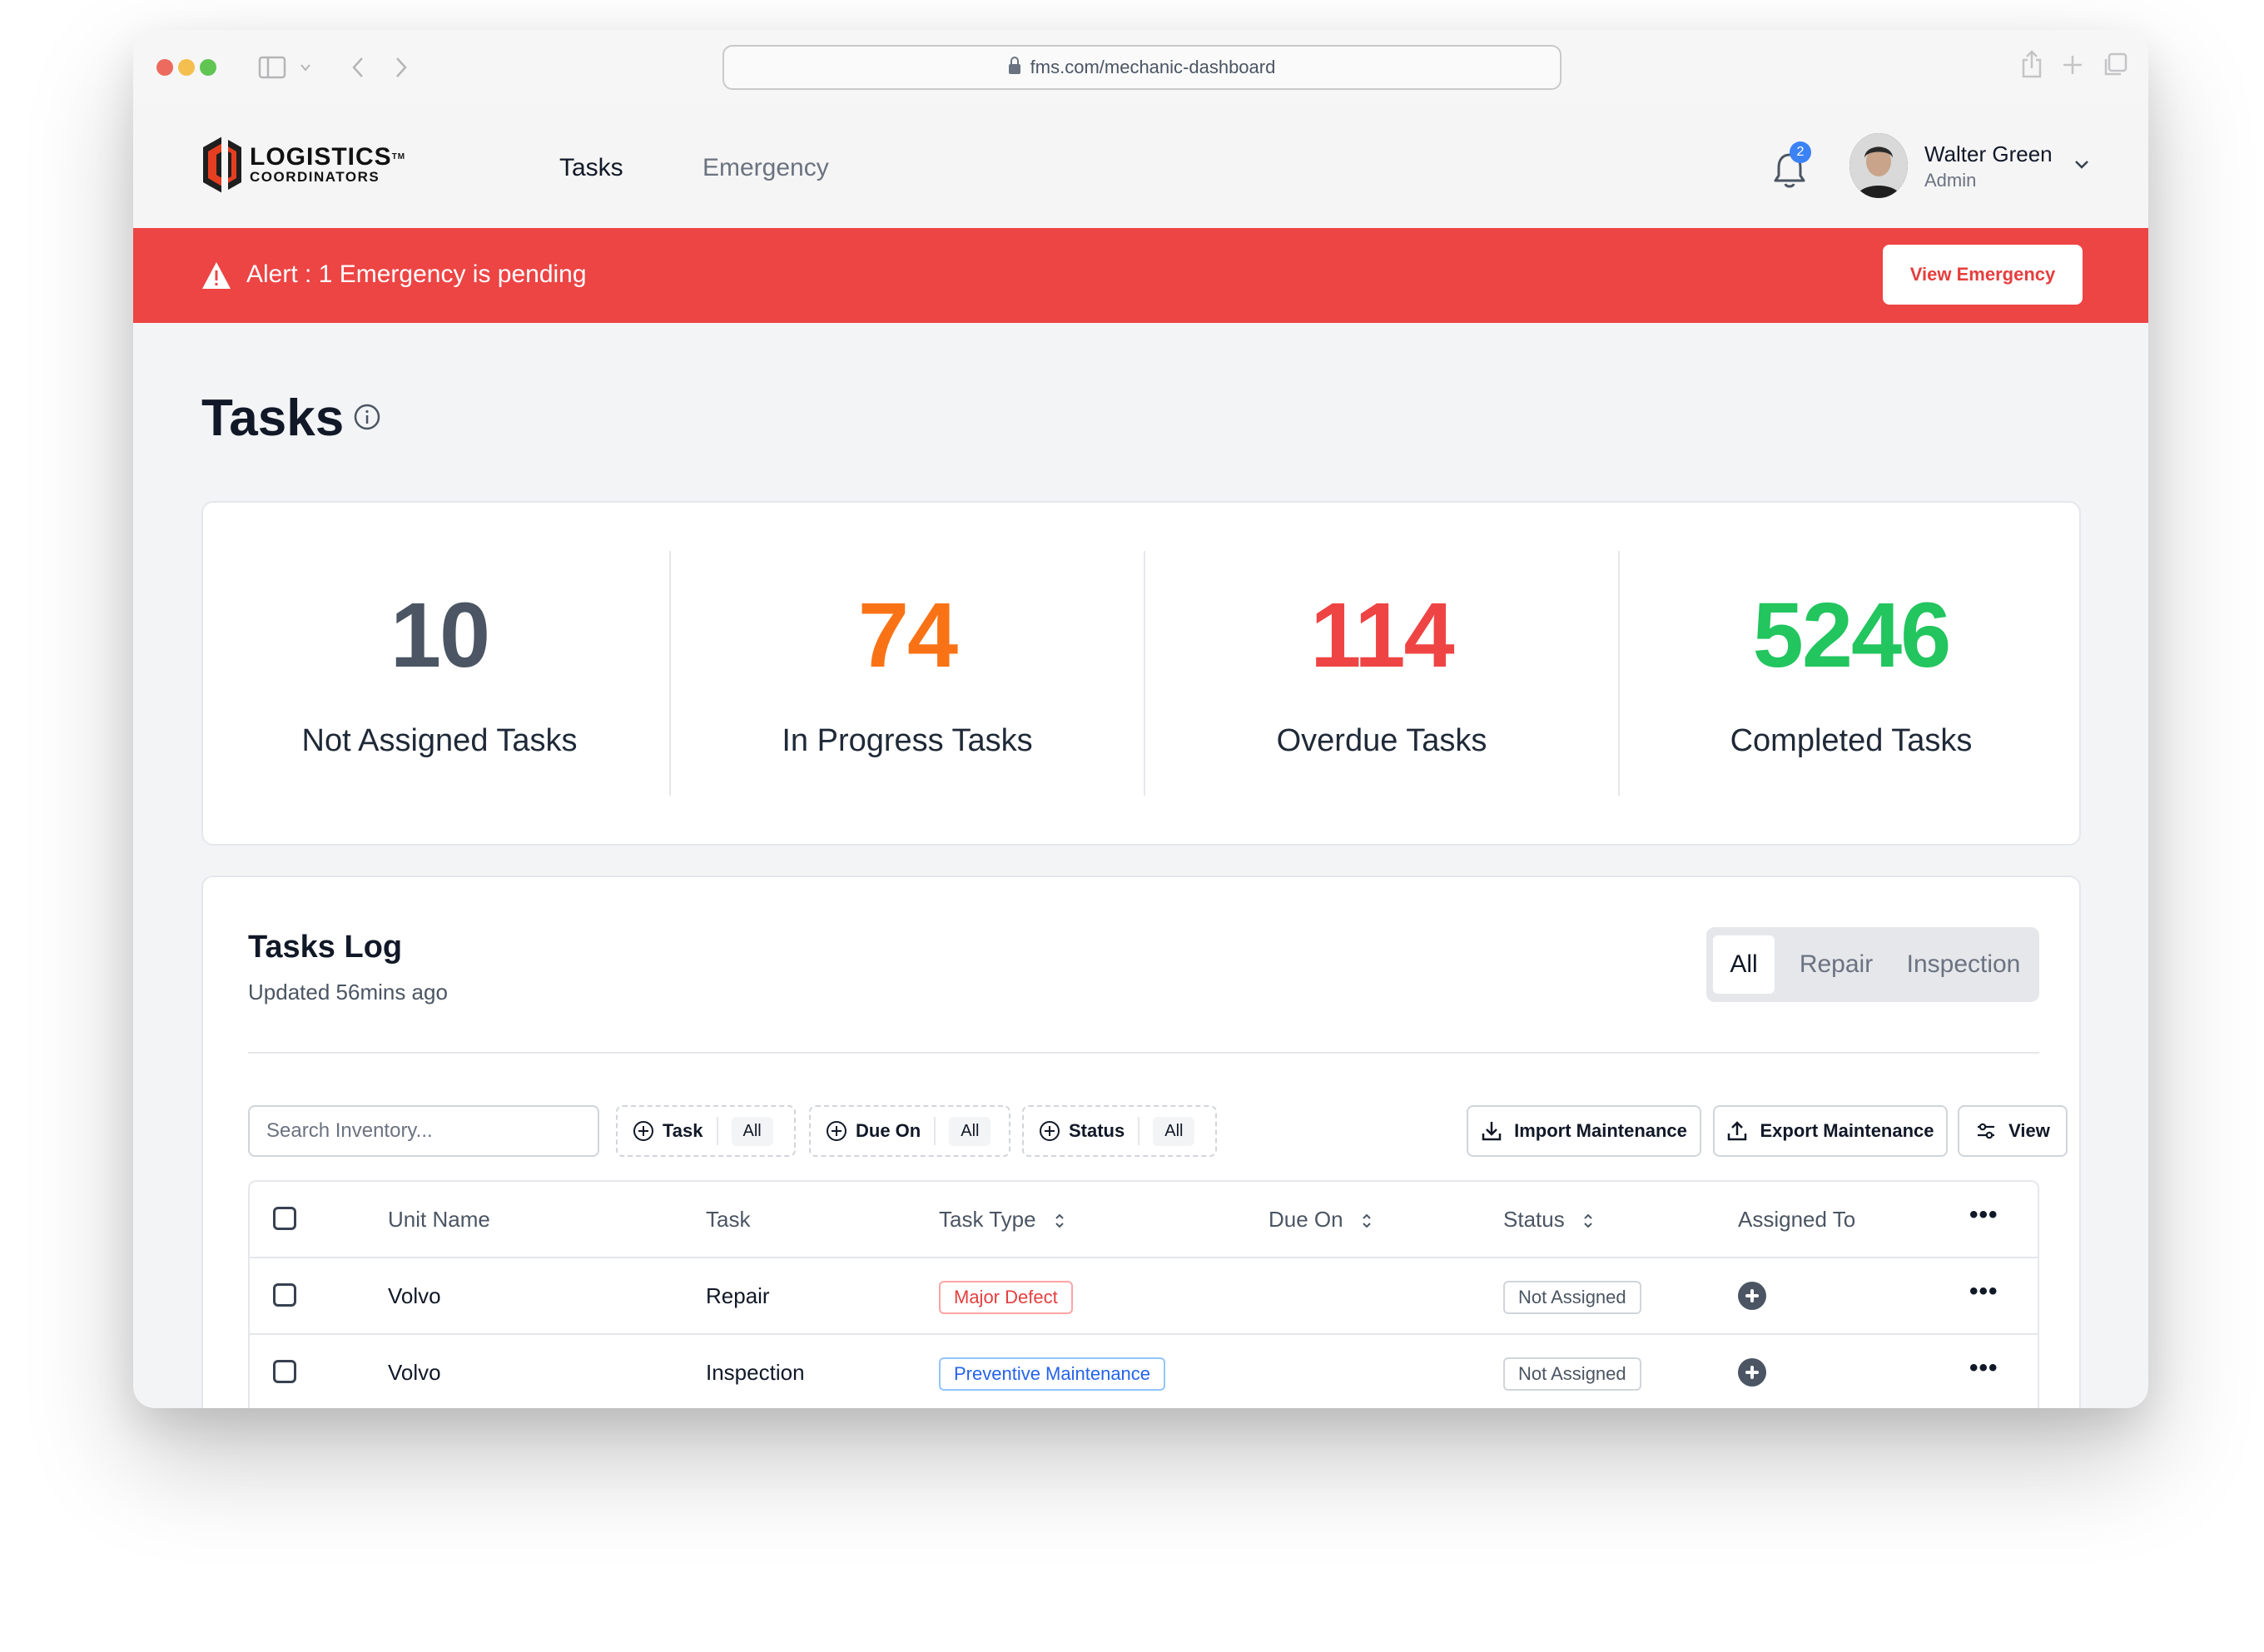  I want to click on segment-inspection: Inspection, so click(1964, 964).